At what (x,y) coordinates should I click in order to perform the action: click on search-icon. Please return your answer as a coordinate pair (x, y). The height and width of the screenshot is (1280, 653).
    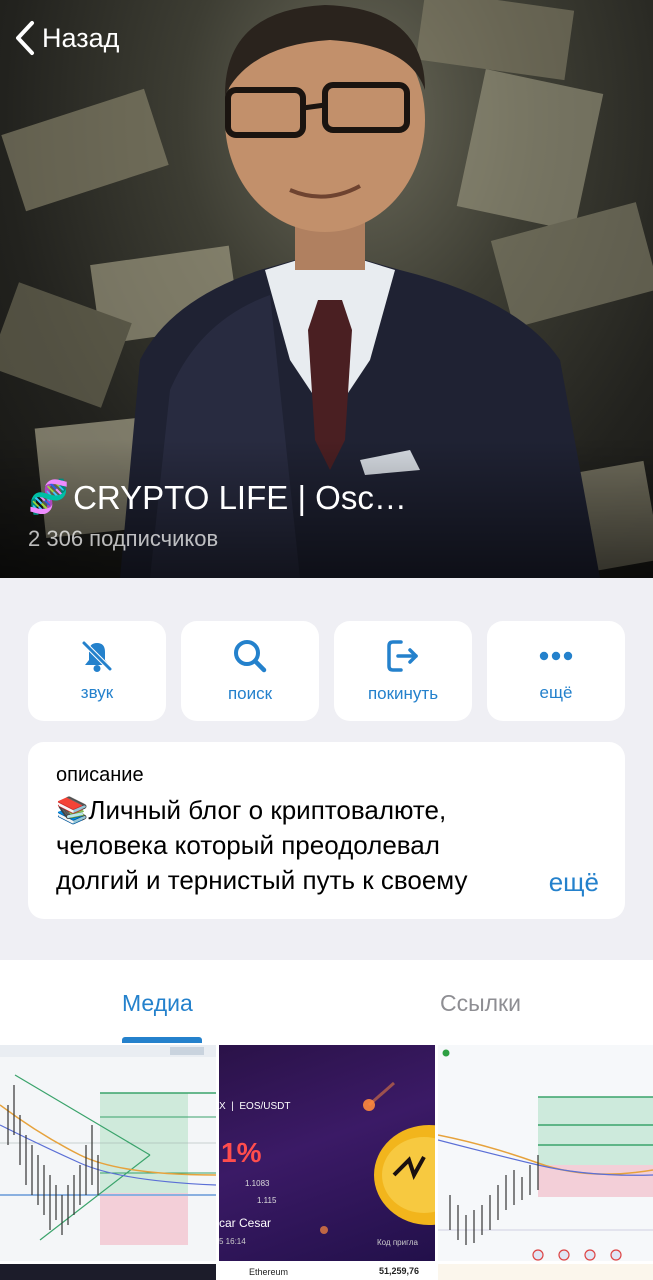
    Looking at the image, I should click on (250, 656).